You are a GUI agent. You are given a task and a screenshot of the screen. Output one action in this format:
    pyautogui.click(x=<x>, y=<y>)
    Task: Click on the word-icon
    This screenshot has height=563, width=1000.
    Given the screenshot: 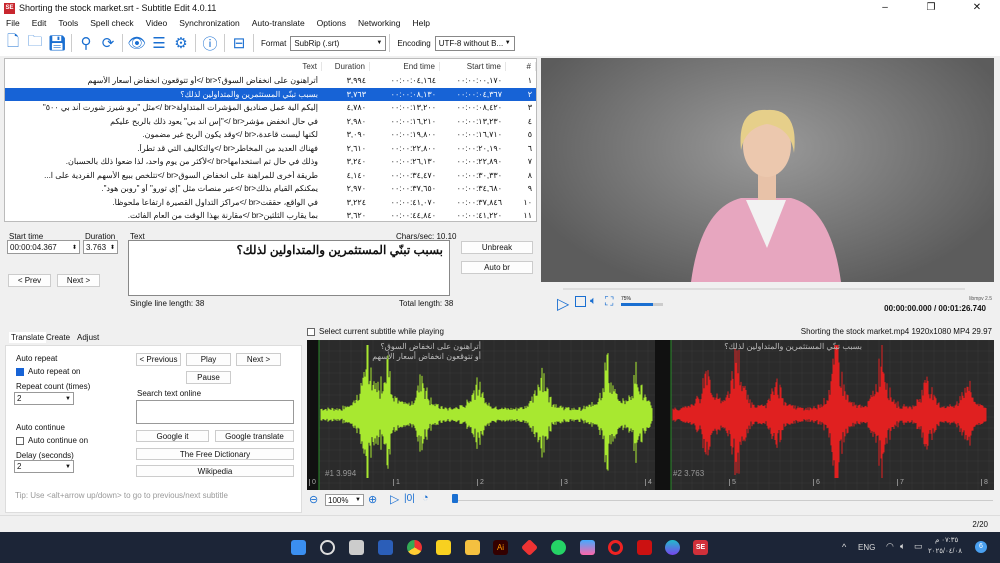 What is the action you would take?
    pyautogui.click(x=385, y=547)
    